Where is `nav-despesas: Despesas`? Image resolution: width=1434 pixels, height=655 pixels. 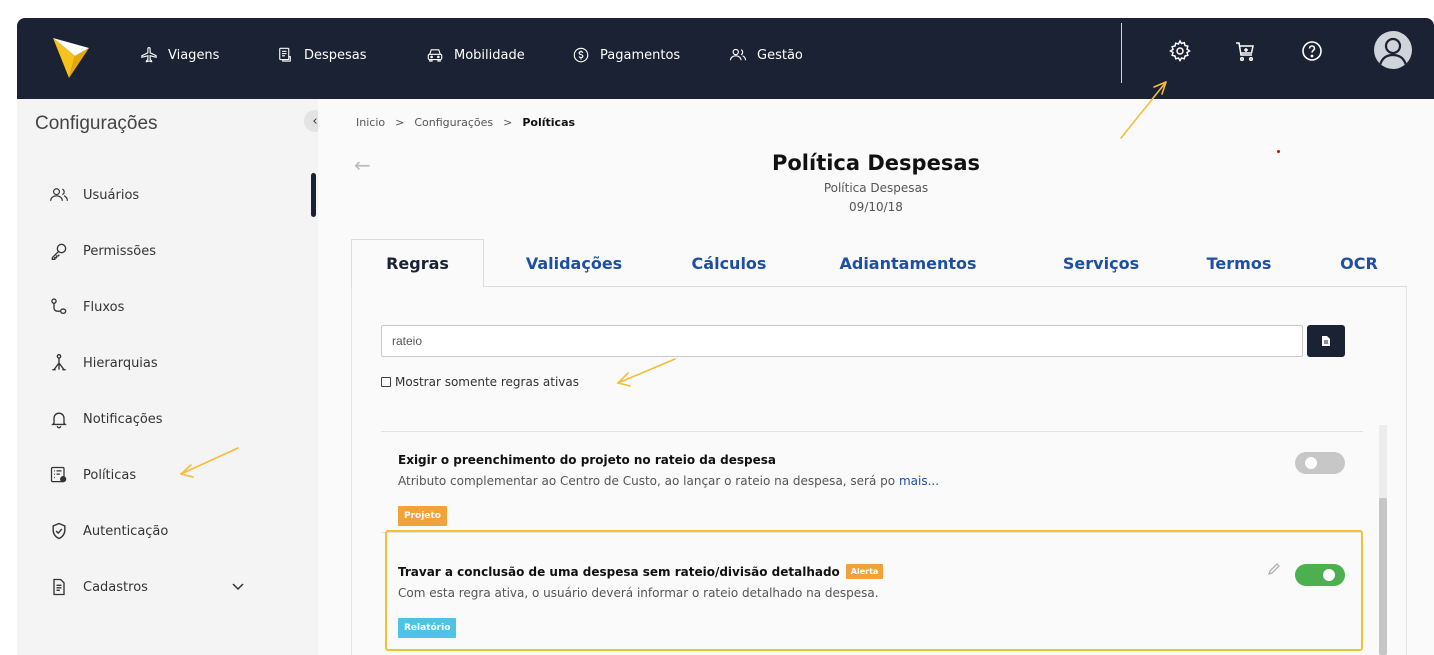 nav-despesas: Despesas is located at coordinates (321, 55).